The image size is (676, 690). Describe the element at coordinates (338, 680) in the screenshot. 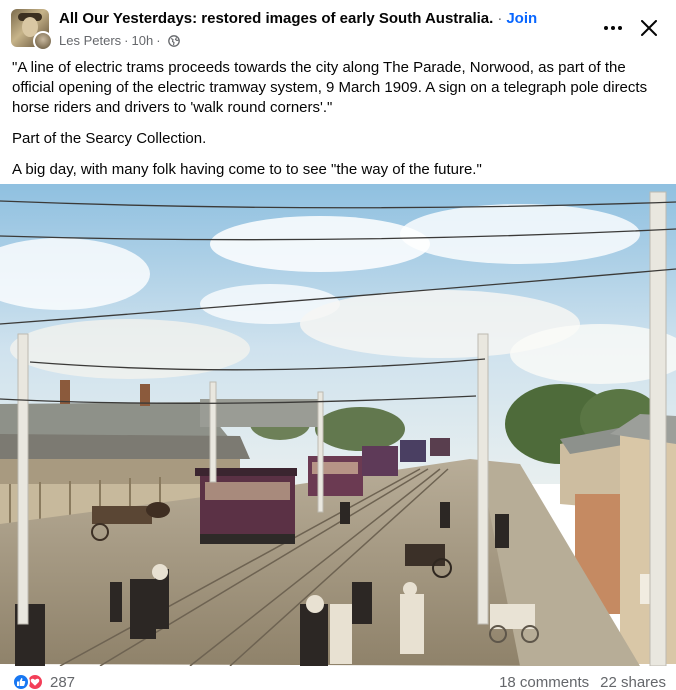

I see `post-footer: 287 18 comments 22 shares` at that location.